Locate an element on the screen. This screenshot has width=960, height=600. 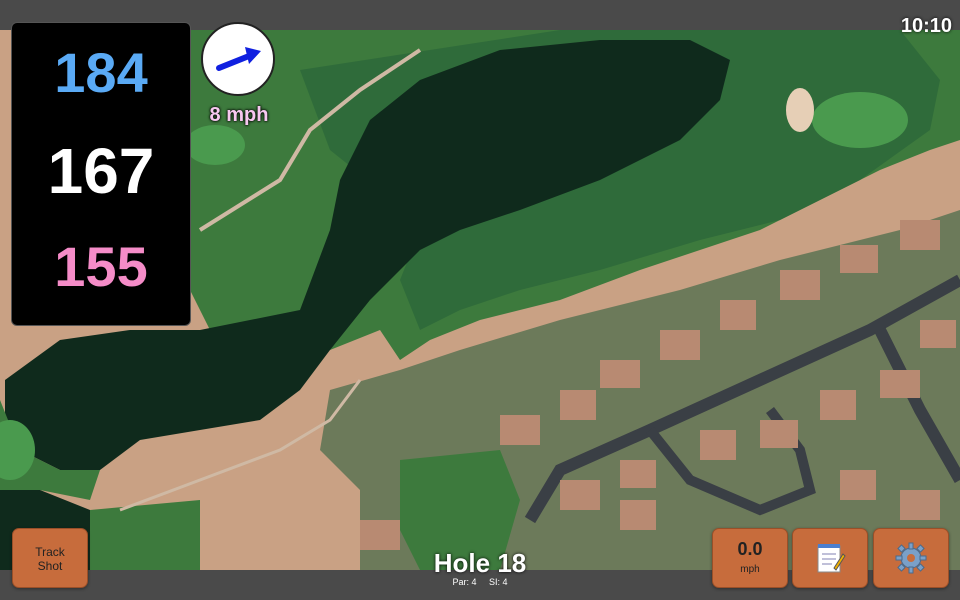
wind-indicator is located at coordinates (238, 59).